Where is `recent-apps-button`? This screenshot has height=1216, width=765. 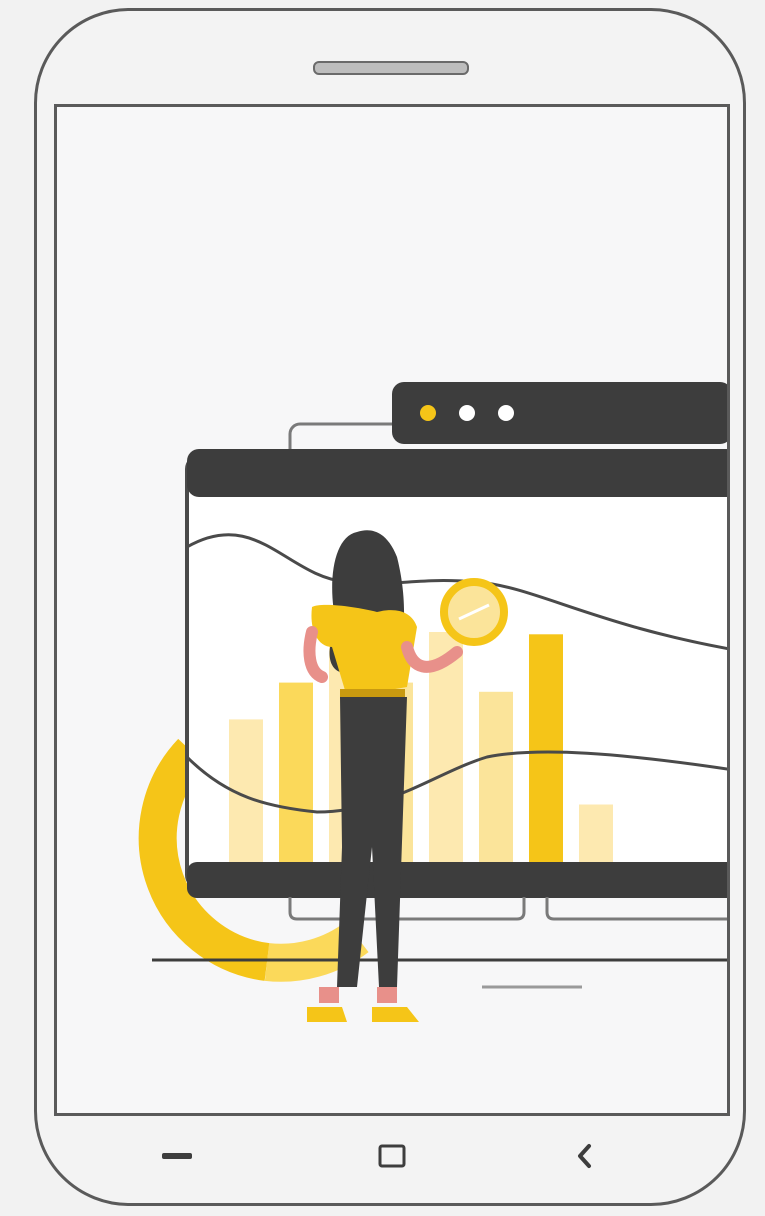
recent-apps-button is located at coordinates (177, 1156).